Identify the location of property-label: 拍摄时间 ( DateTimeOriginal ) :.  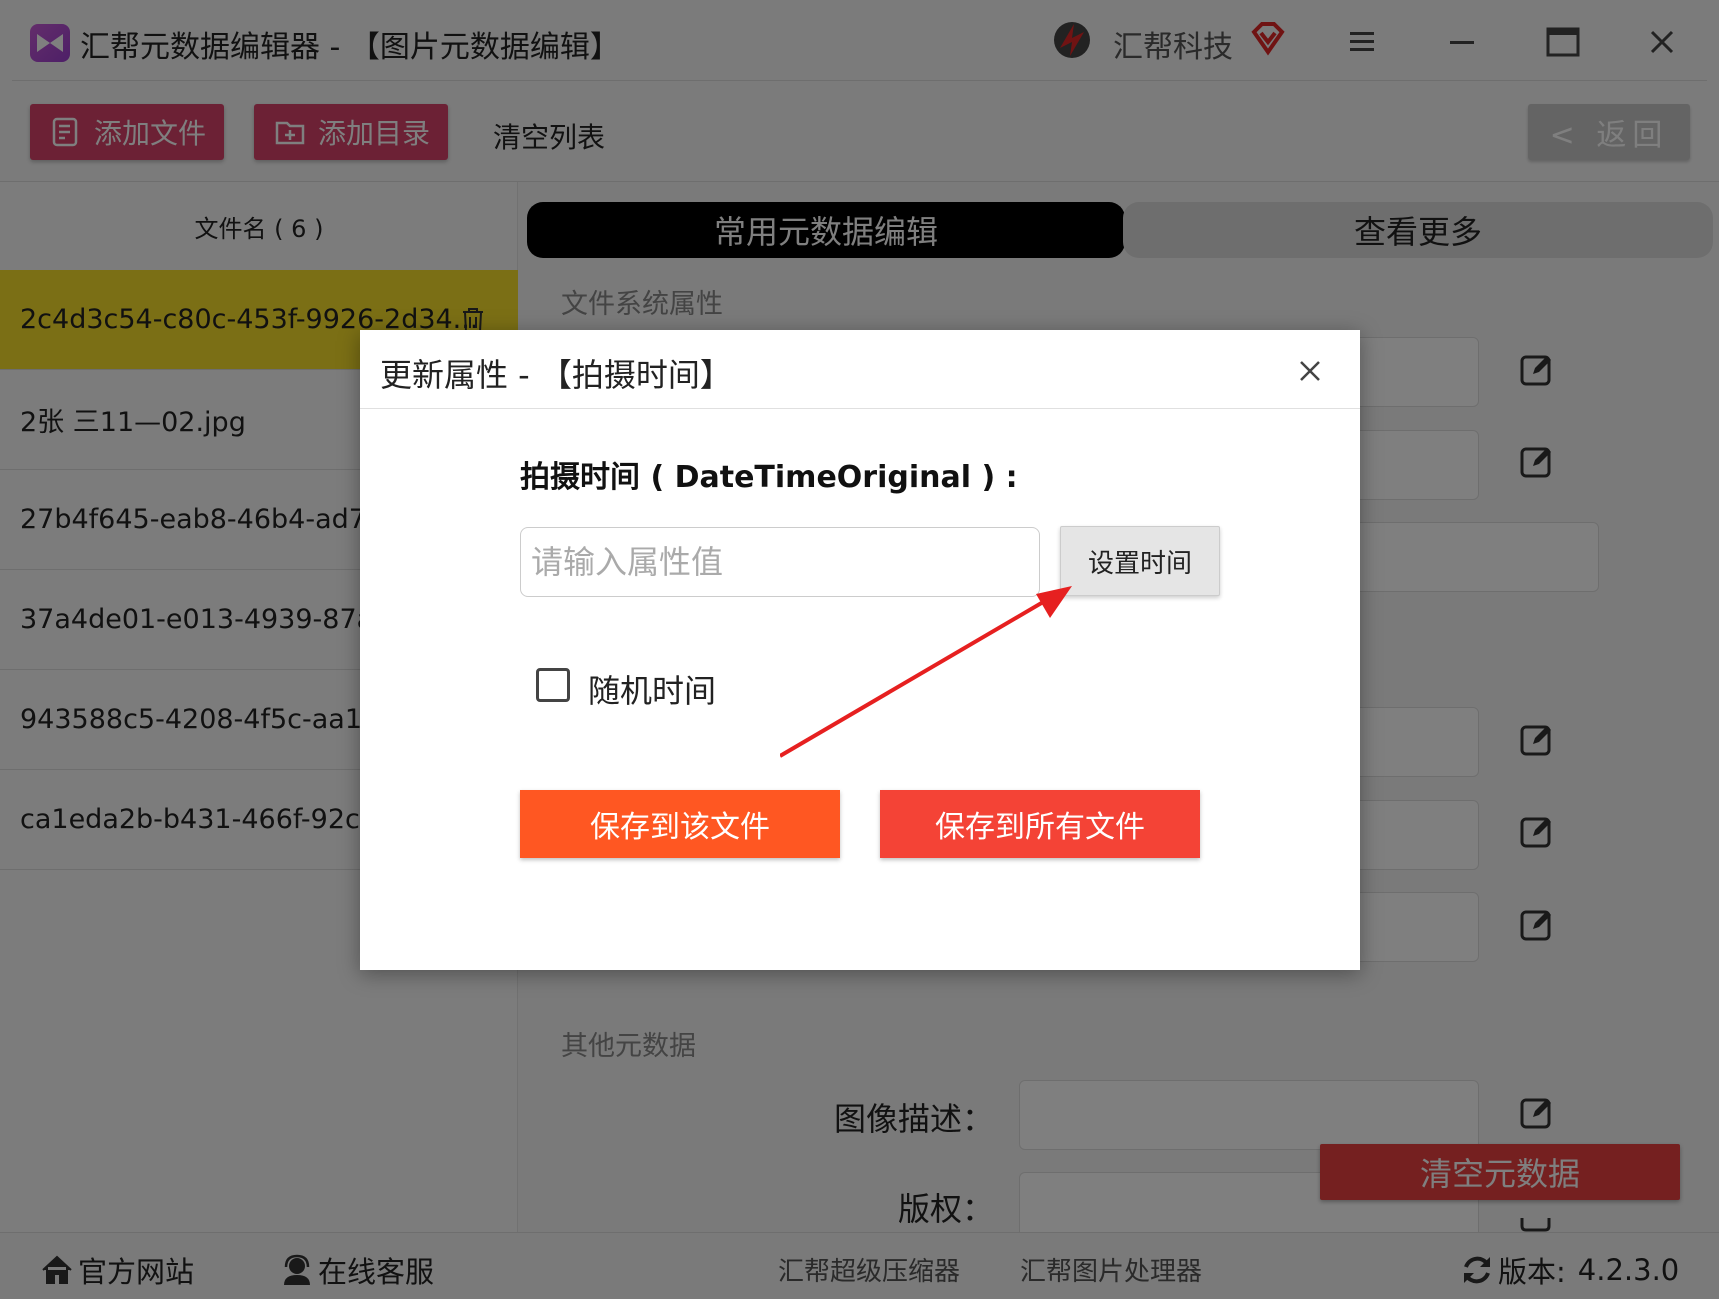
(769, 477).